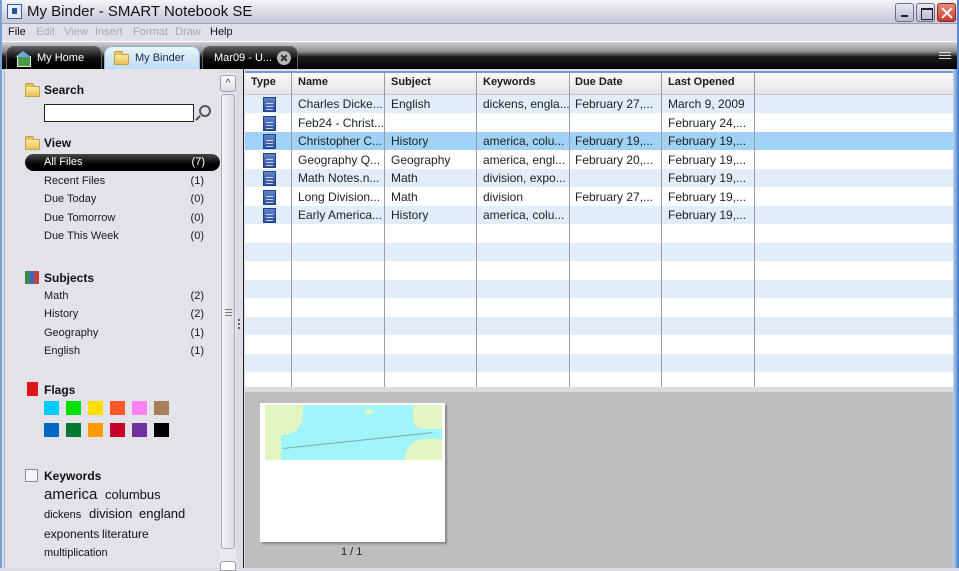 The image size is (959, 571). I want to click on item-label: Due Today, so click(70, 199).